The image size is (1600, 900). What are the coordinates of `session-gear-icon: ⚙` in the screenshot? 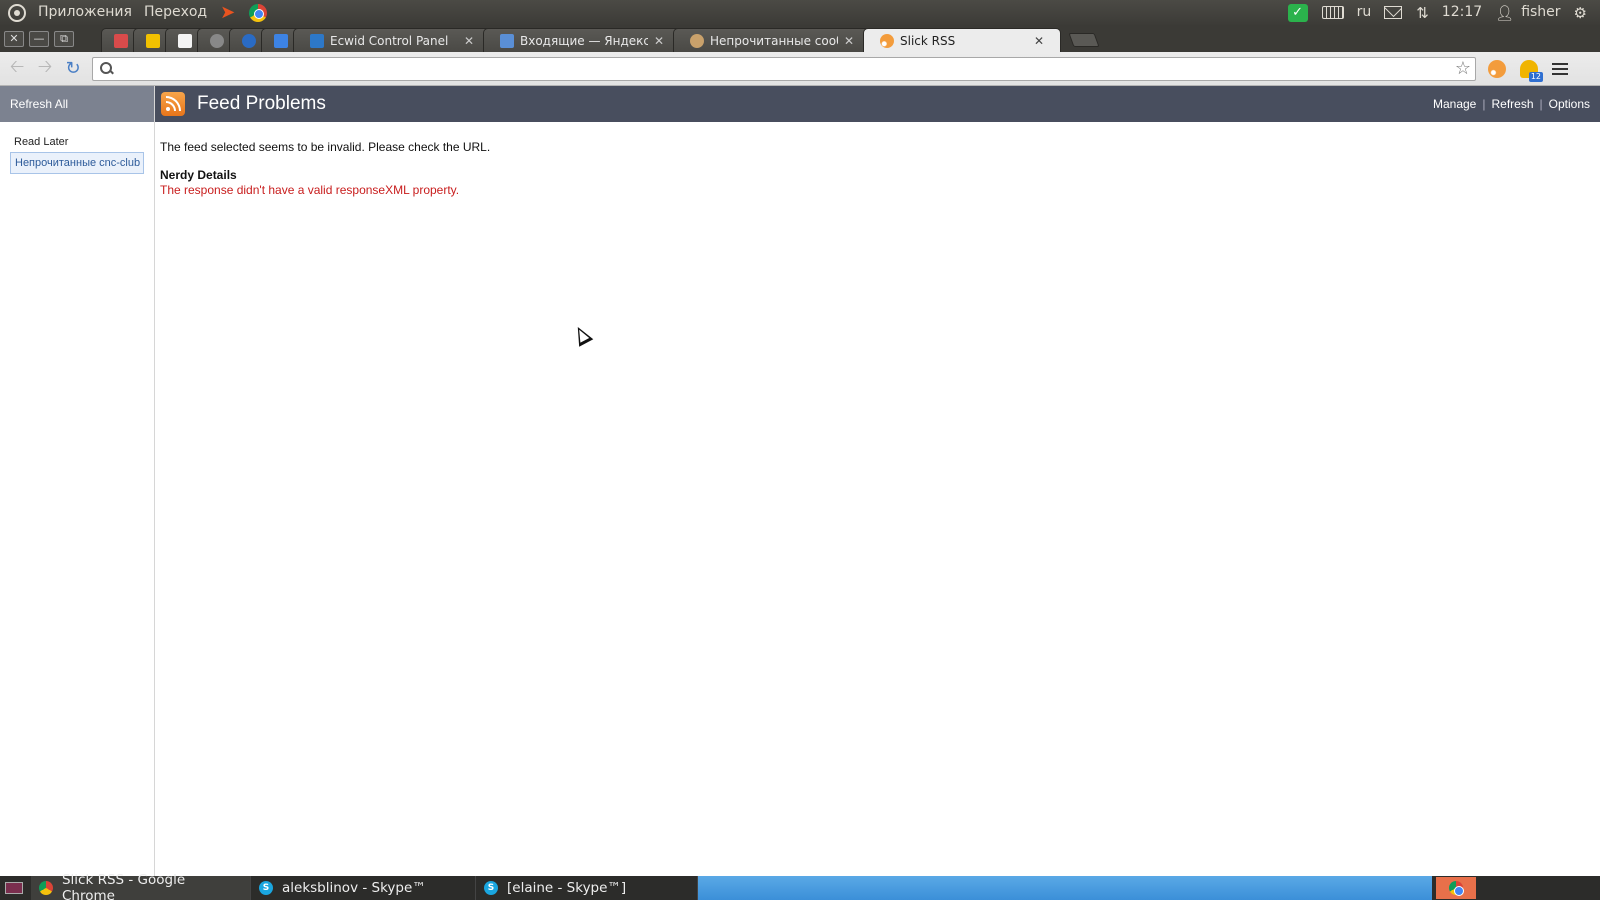 It's located at (1580, 13).